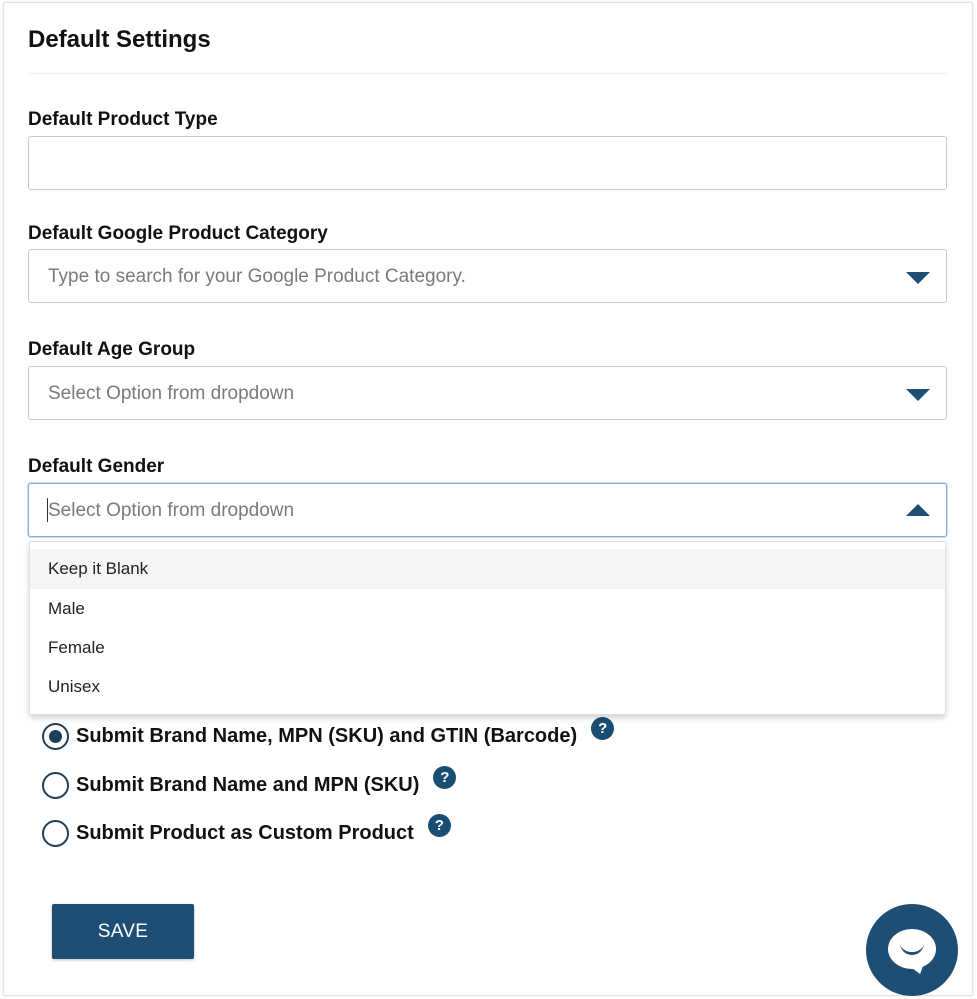  What do you see at coordinates (487, 393) in the screenshot?
I see `age-group-select: Select Option from dropdown` at bounding box center [487, 393].